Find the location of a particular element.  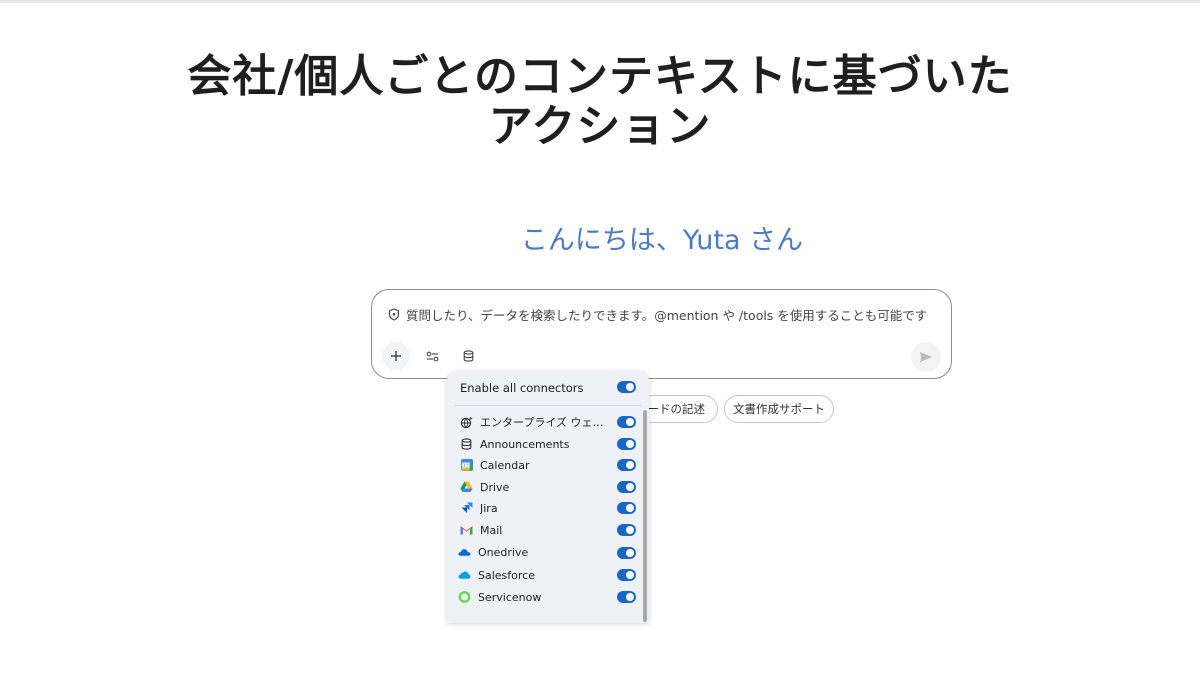

page-title: 会社/個人ごとのコンテキストに基づいた アクション is located at coordinates (600, 102).